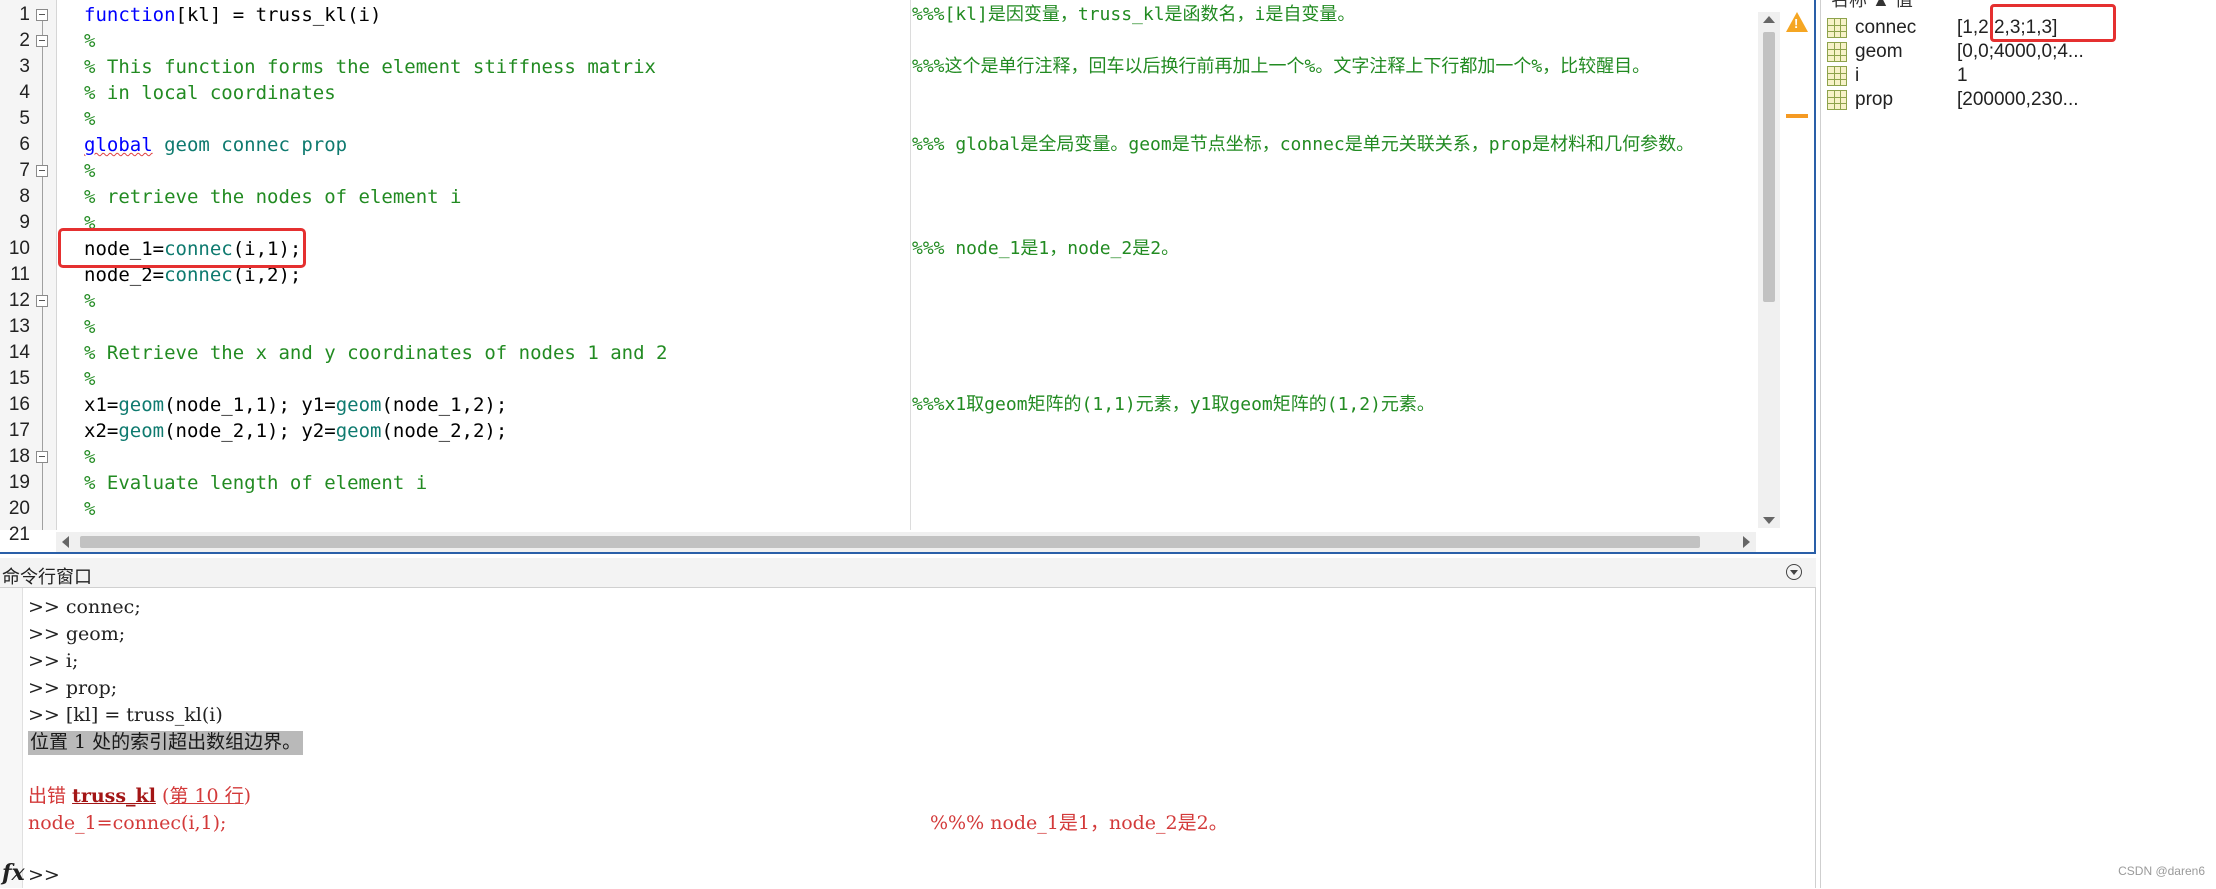  Describe the element at coordinates (24, 14) in the screenshot. I see `line-number: 1` at that location.